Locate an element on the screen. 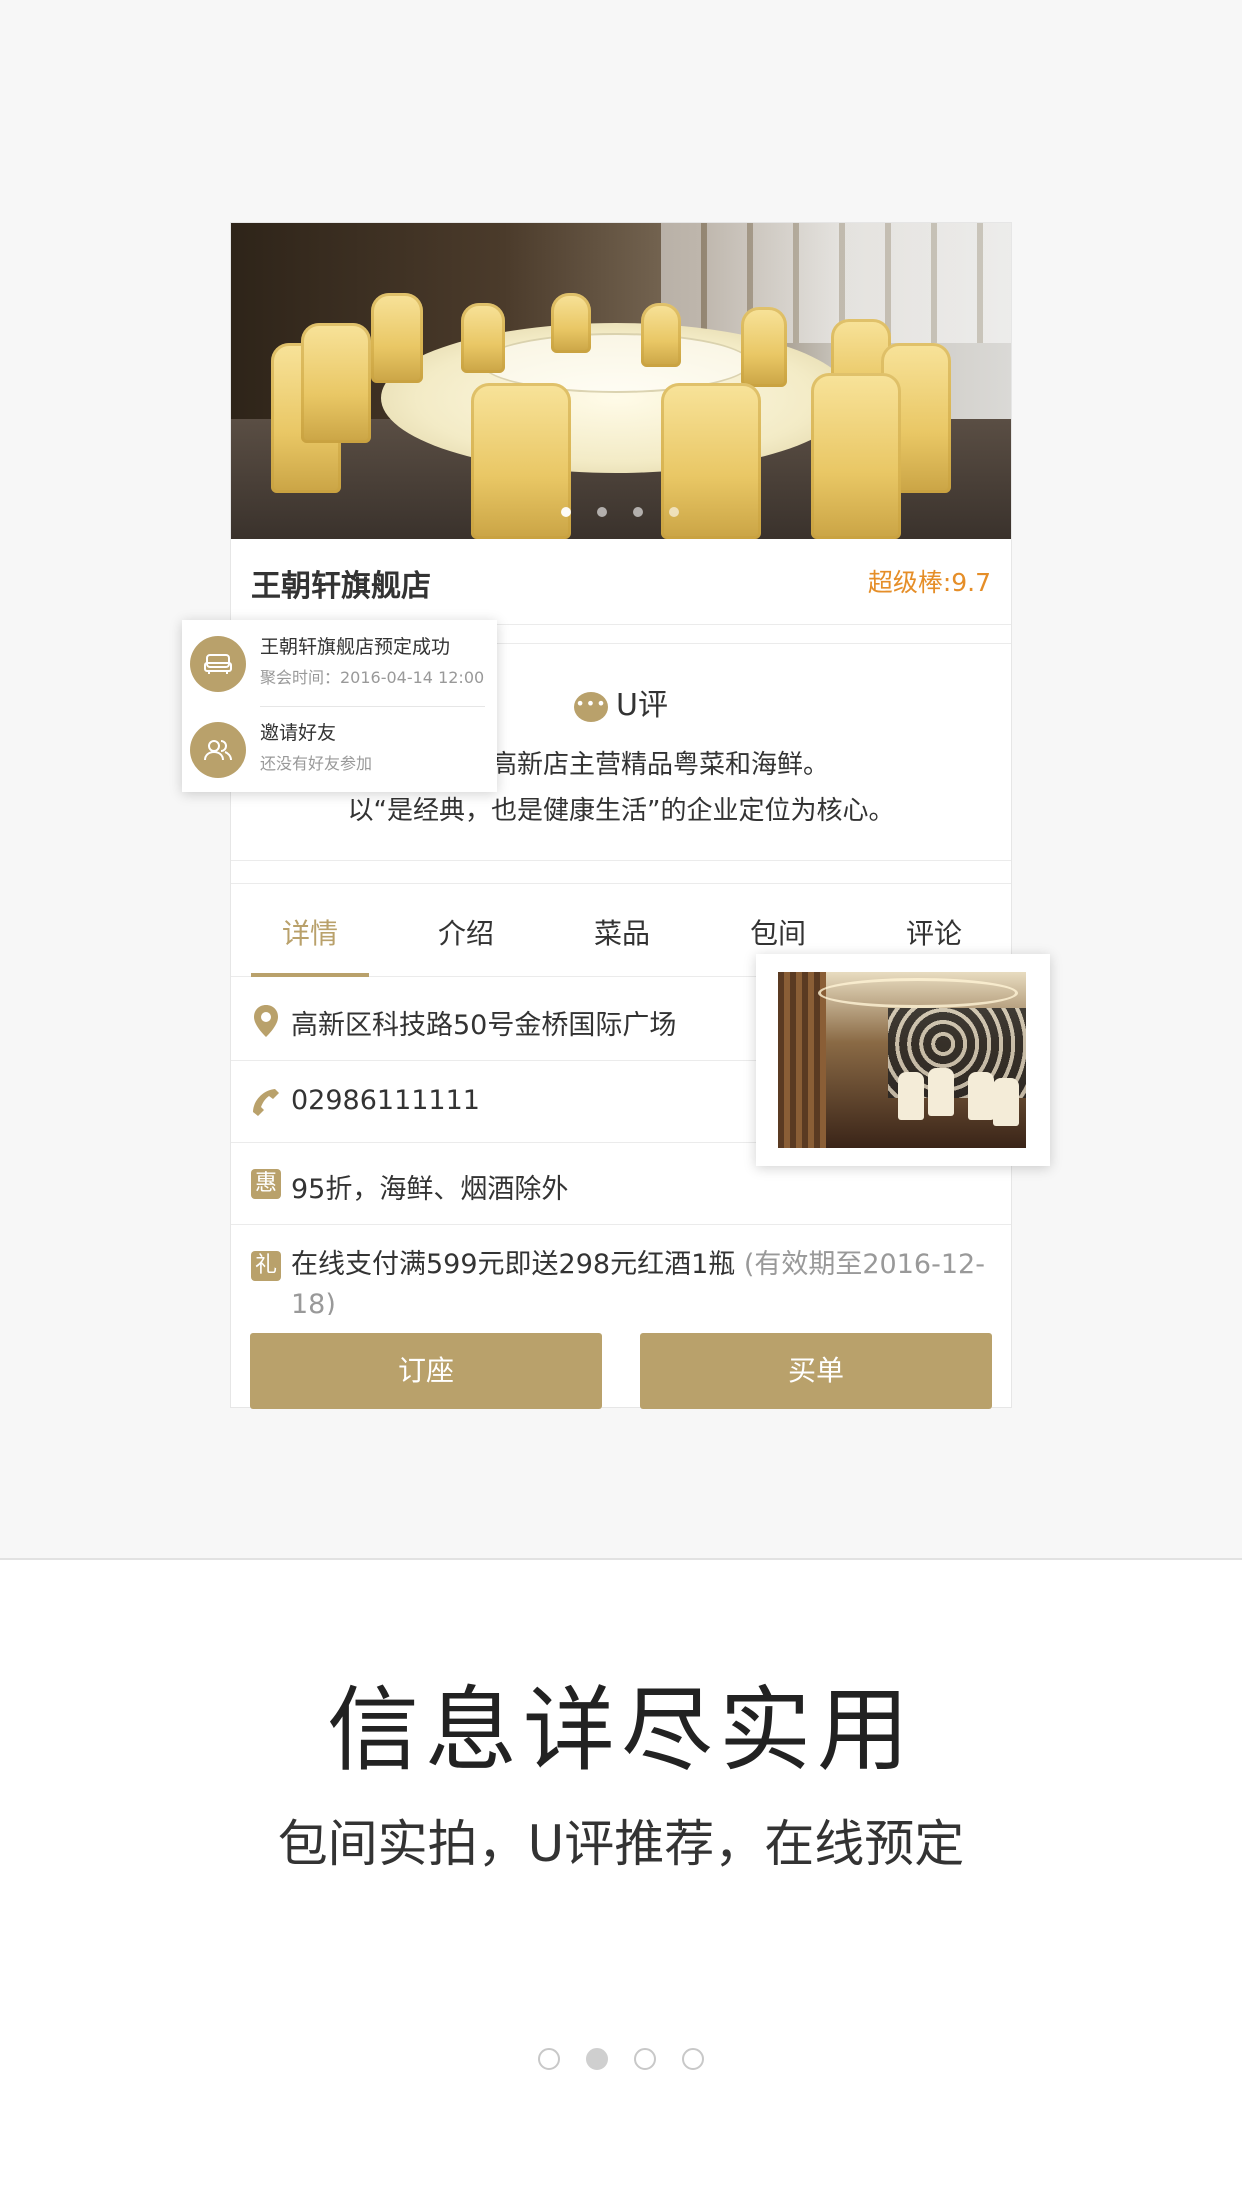 Image resolution: width=1242 pixels, height=2208 pixels. shop-header: 王朝轩旗舰店 超级棒:9.7 is located at coordinates (621, 582).